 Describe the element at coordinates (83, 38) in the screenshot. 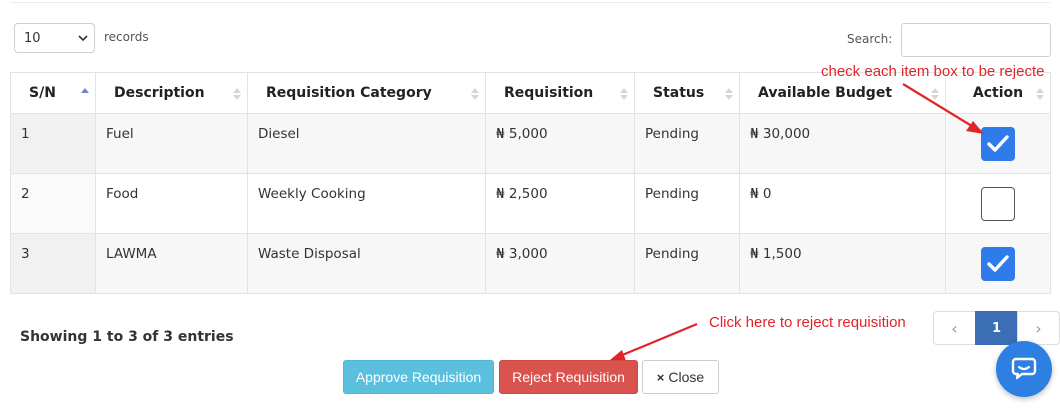

I see `chevron-down-icon` at that location.